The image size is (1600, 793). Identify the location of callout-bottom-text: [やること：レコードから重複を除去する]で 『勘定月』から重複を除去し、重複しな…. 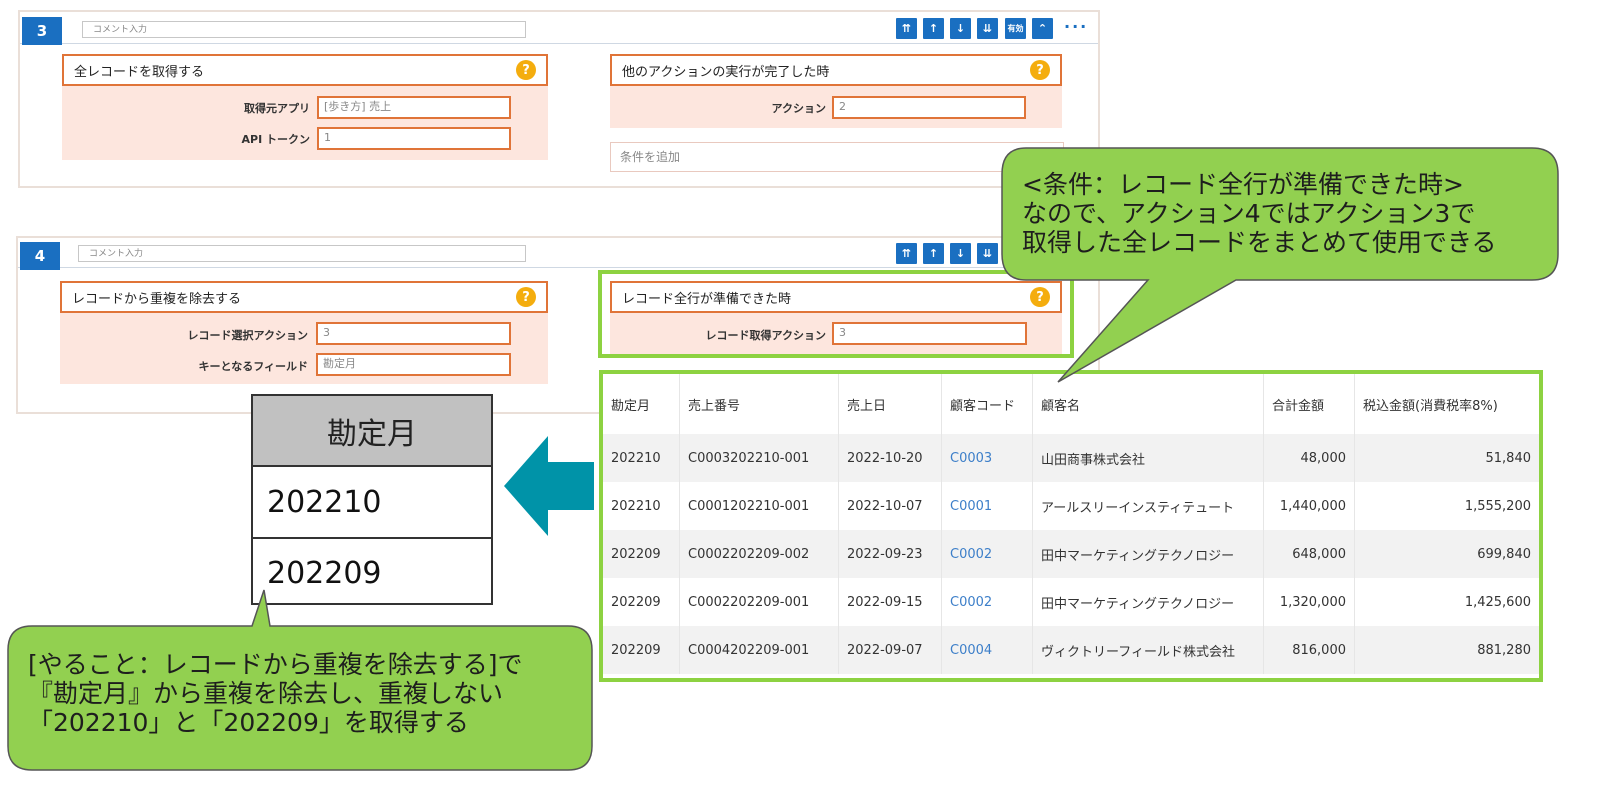
(308, 693).